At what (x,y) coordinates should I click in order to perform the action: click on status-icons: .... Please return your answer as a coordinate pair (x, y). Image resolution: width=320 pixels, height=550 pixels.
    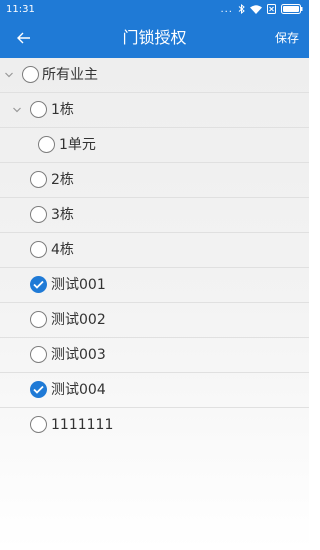
    Looking at the image, I should click on (261, 9).